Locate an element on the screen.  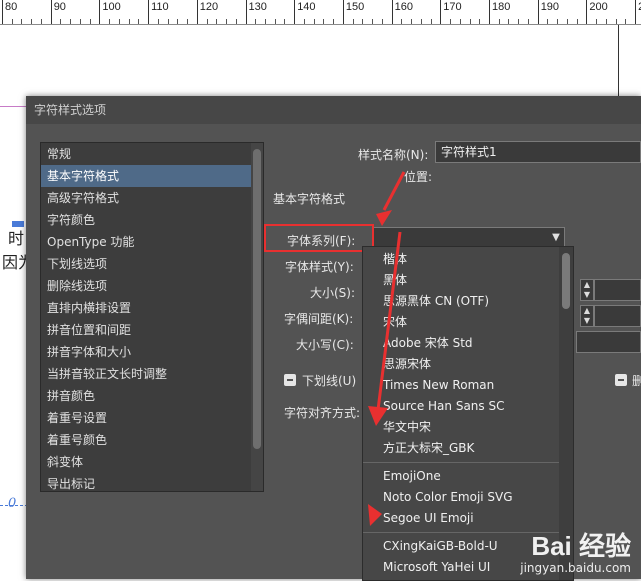
dropdown-separator is located at coordinates (468, 462).